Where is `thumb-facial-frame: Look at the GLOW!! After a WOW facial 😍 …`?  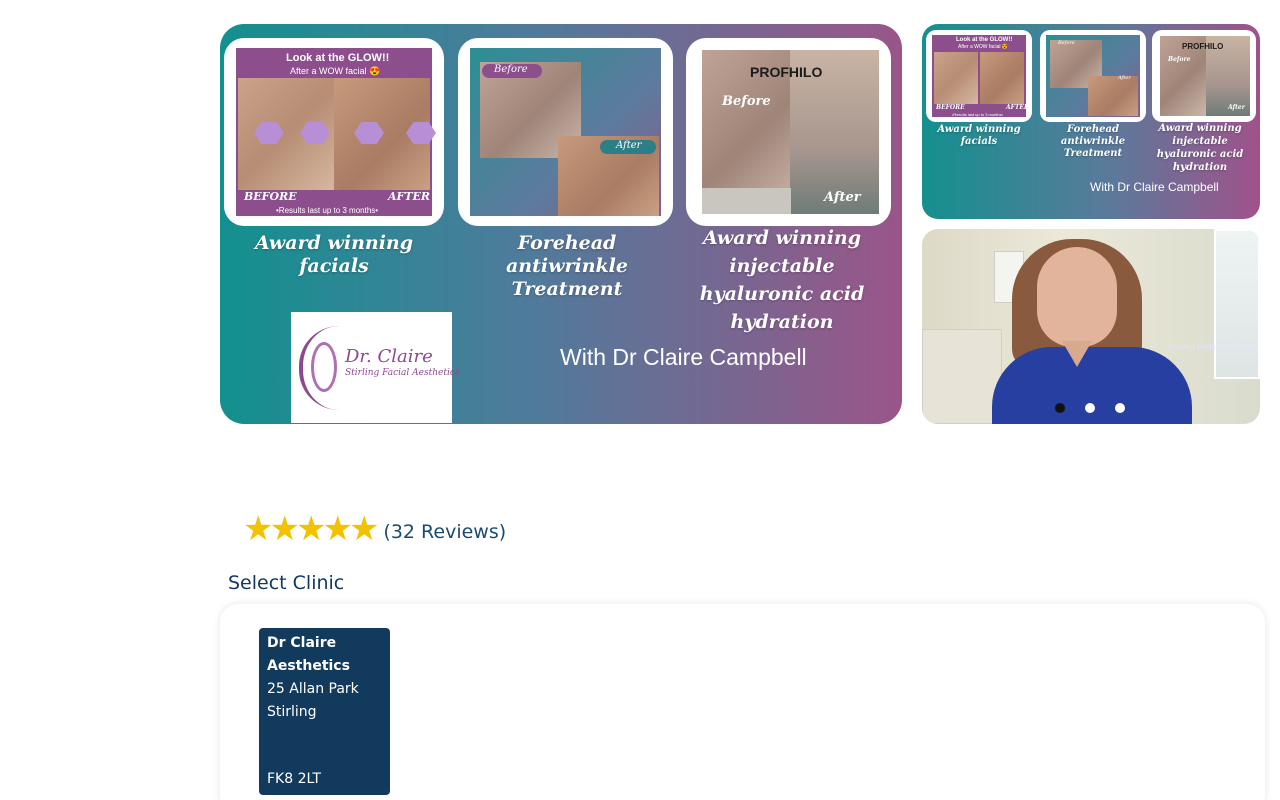
thumb-facial-frame: Look at the GLOW!! After a WOW facial 😍 … is located at coordinates (979, 76).